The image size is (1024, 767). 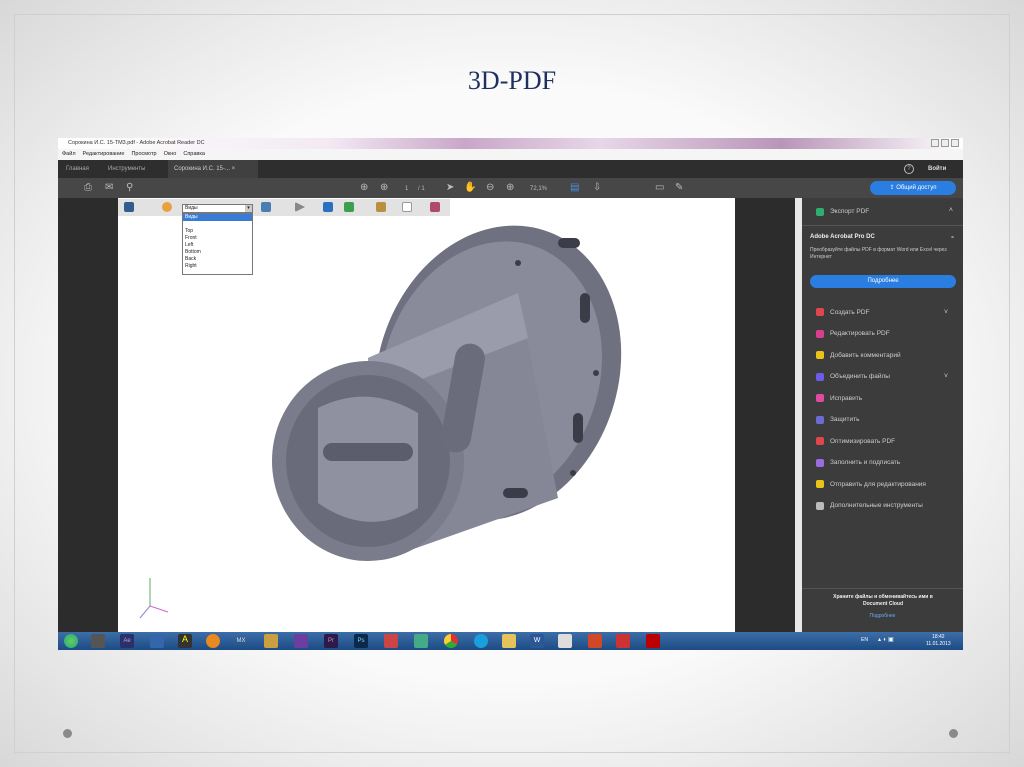 I want to click on tool-item: Добавить комментарий, so click(x=858, y=355).